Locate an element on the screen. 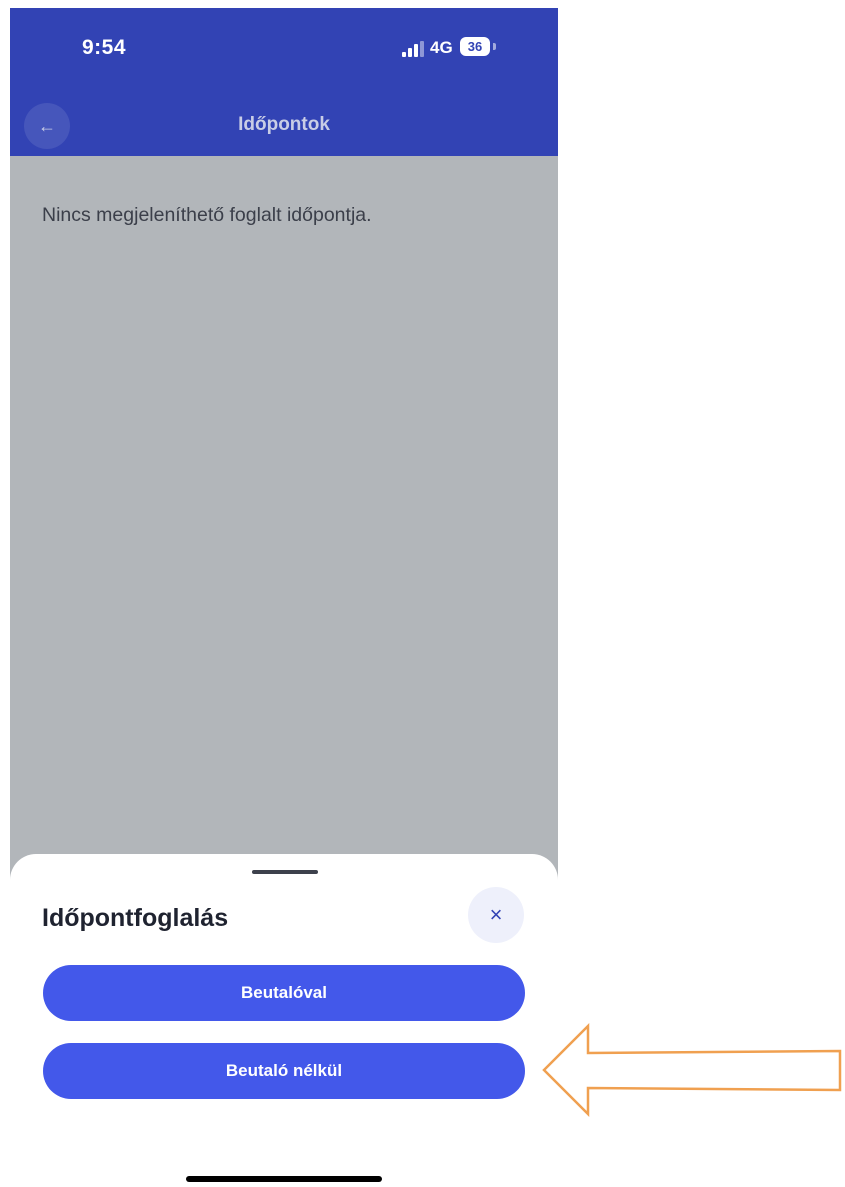  drag-handle is located at coordinates (285, 872).